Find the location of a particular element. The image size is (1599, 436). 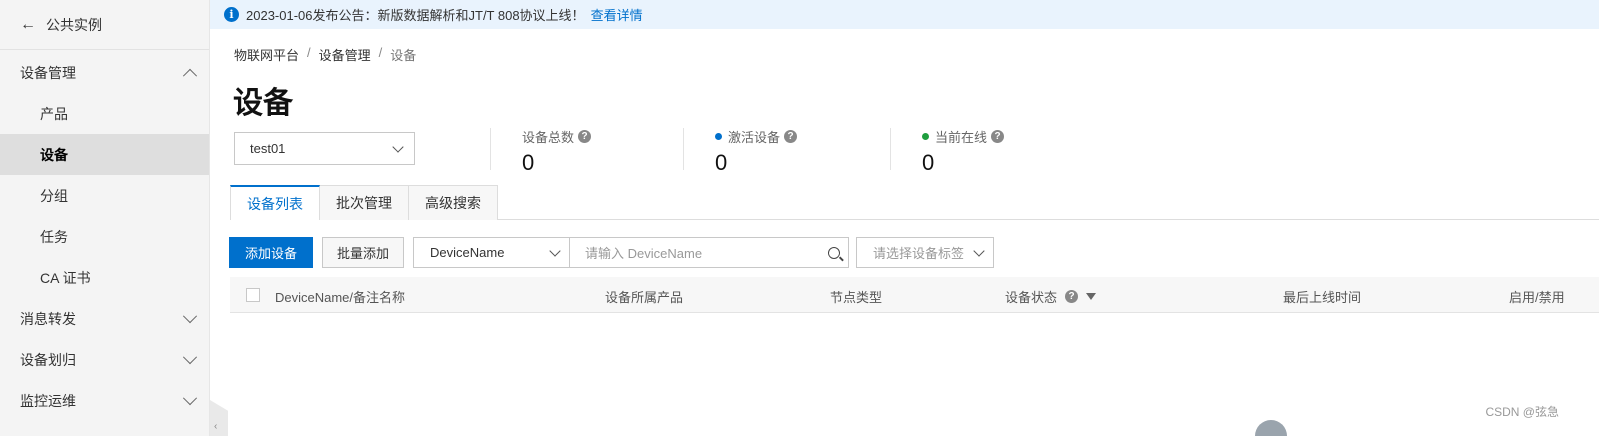

sidebar-group-device-assign: 设备划归 is located at coordinates (104, 359).